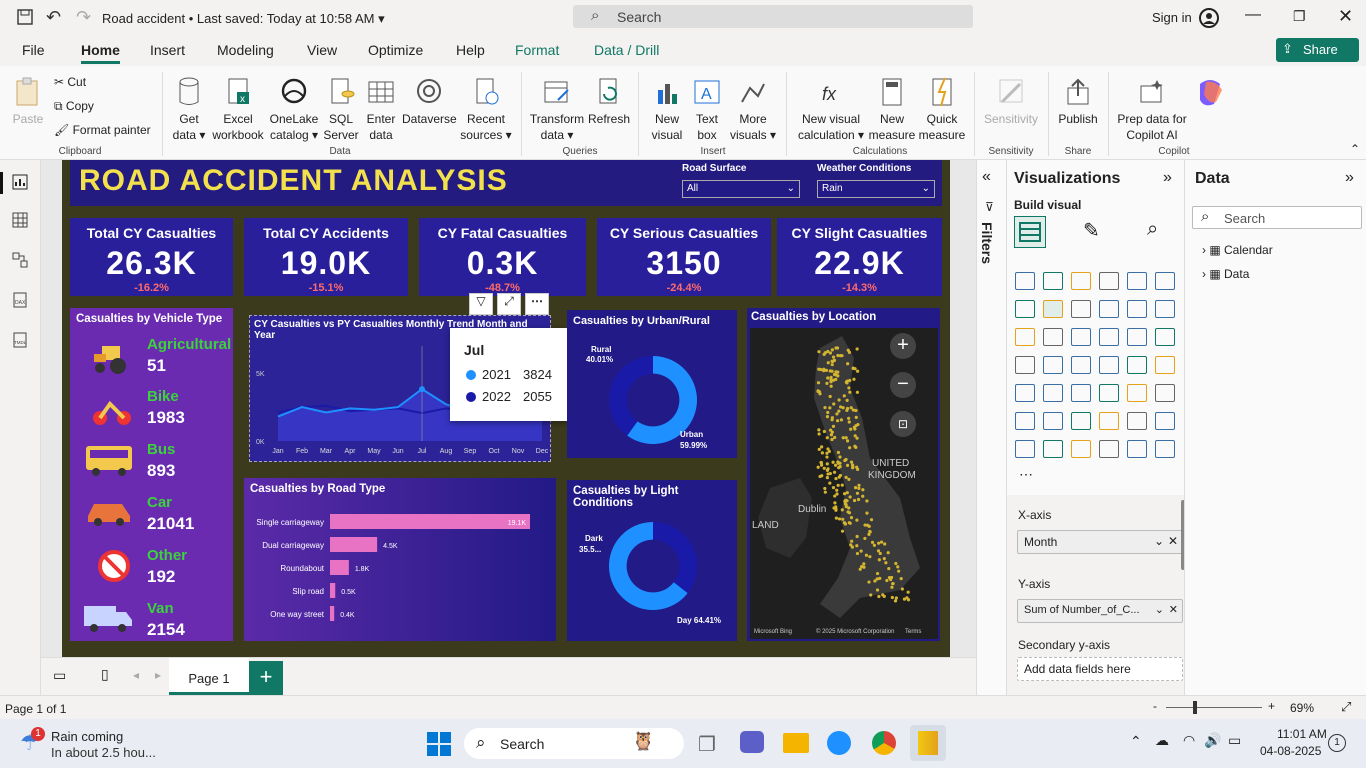 The image size is (1366, 768). I want to click on secondary-yaxis-drop: Add data fields here, so click(1100, 669).